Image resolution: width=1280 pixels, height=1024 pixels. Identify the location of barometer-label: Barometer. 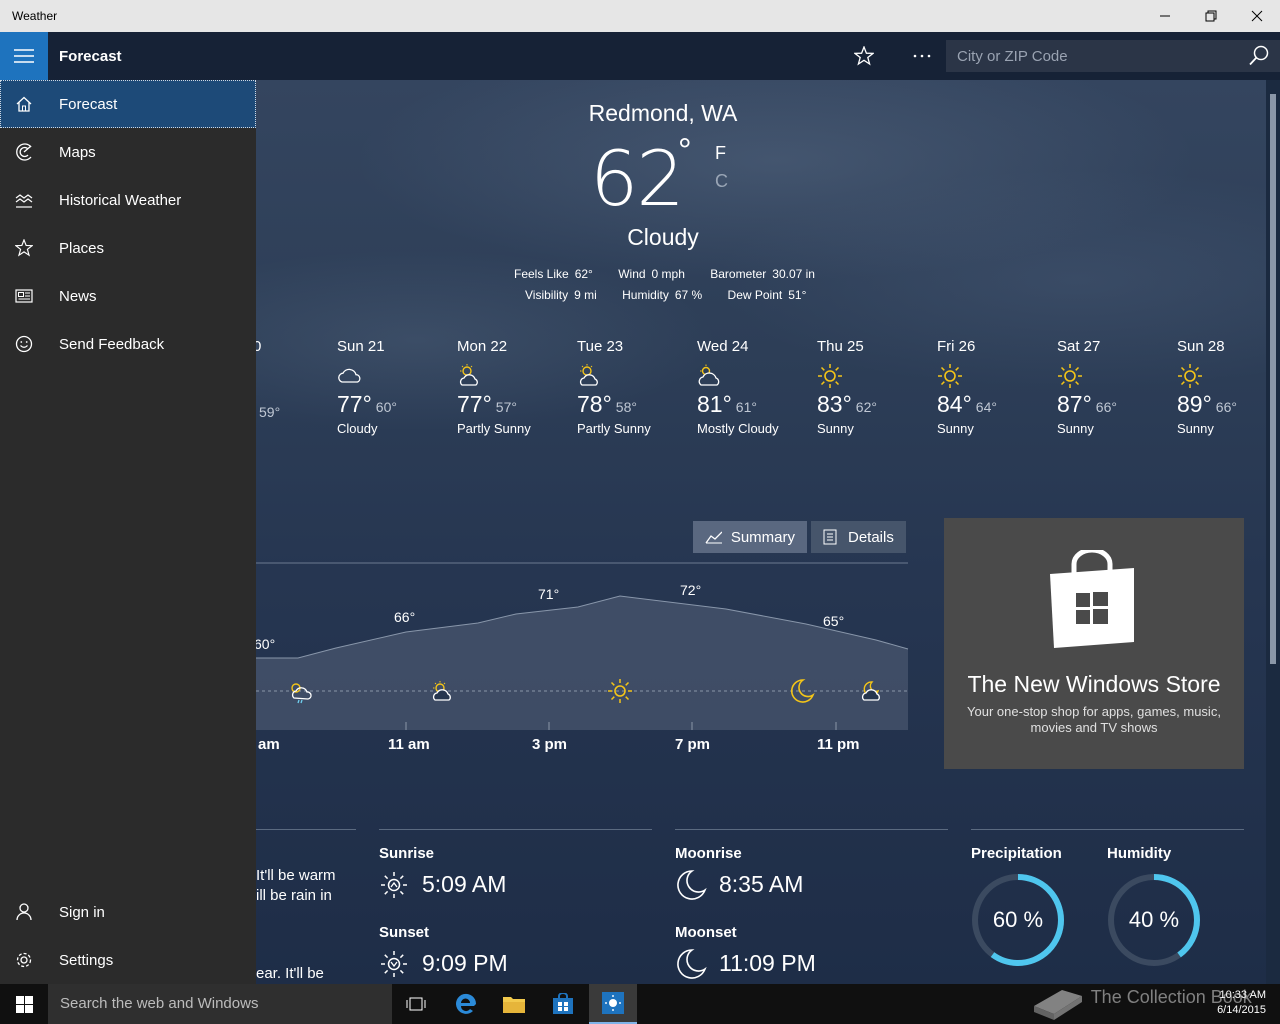
(738, 274).